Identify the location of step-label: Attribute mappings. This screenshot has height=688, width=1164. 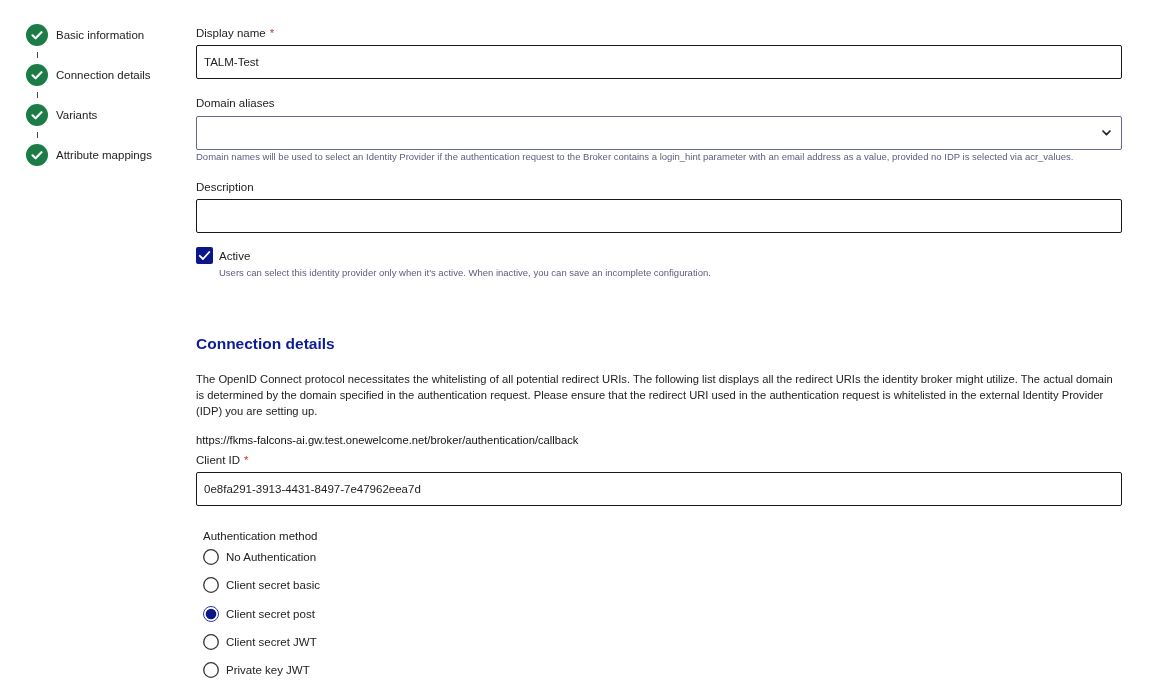
(104, 155).